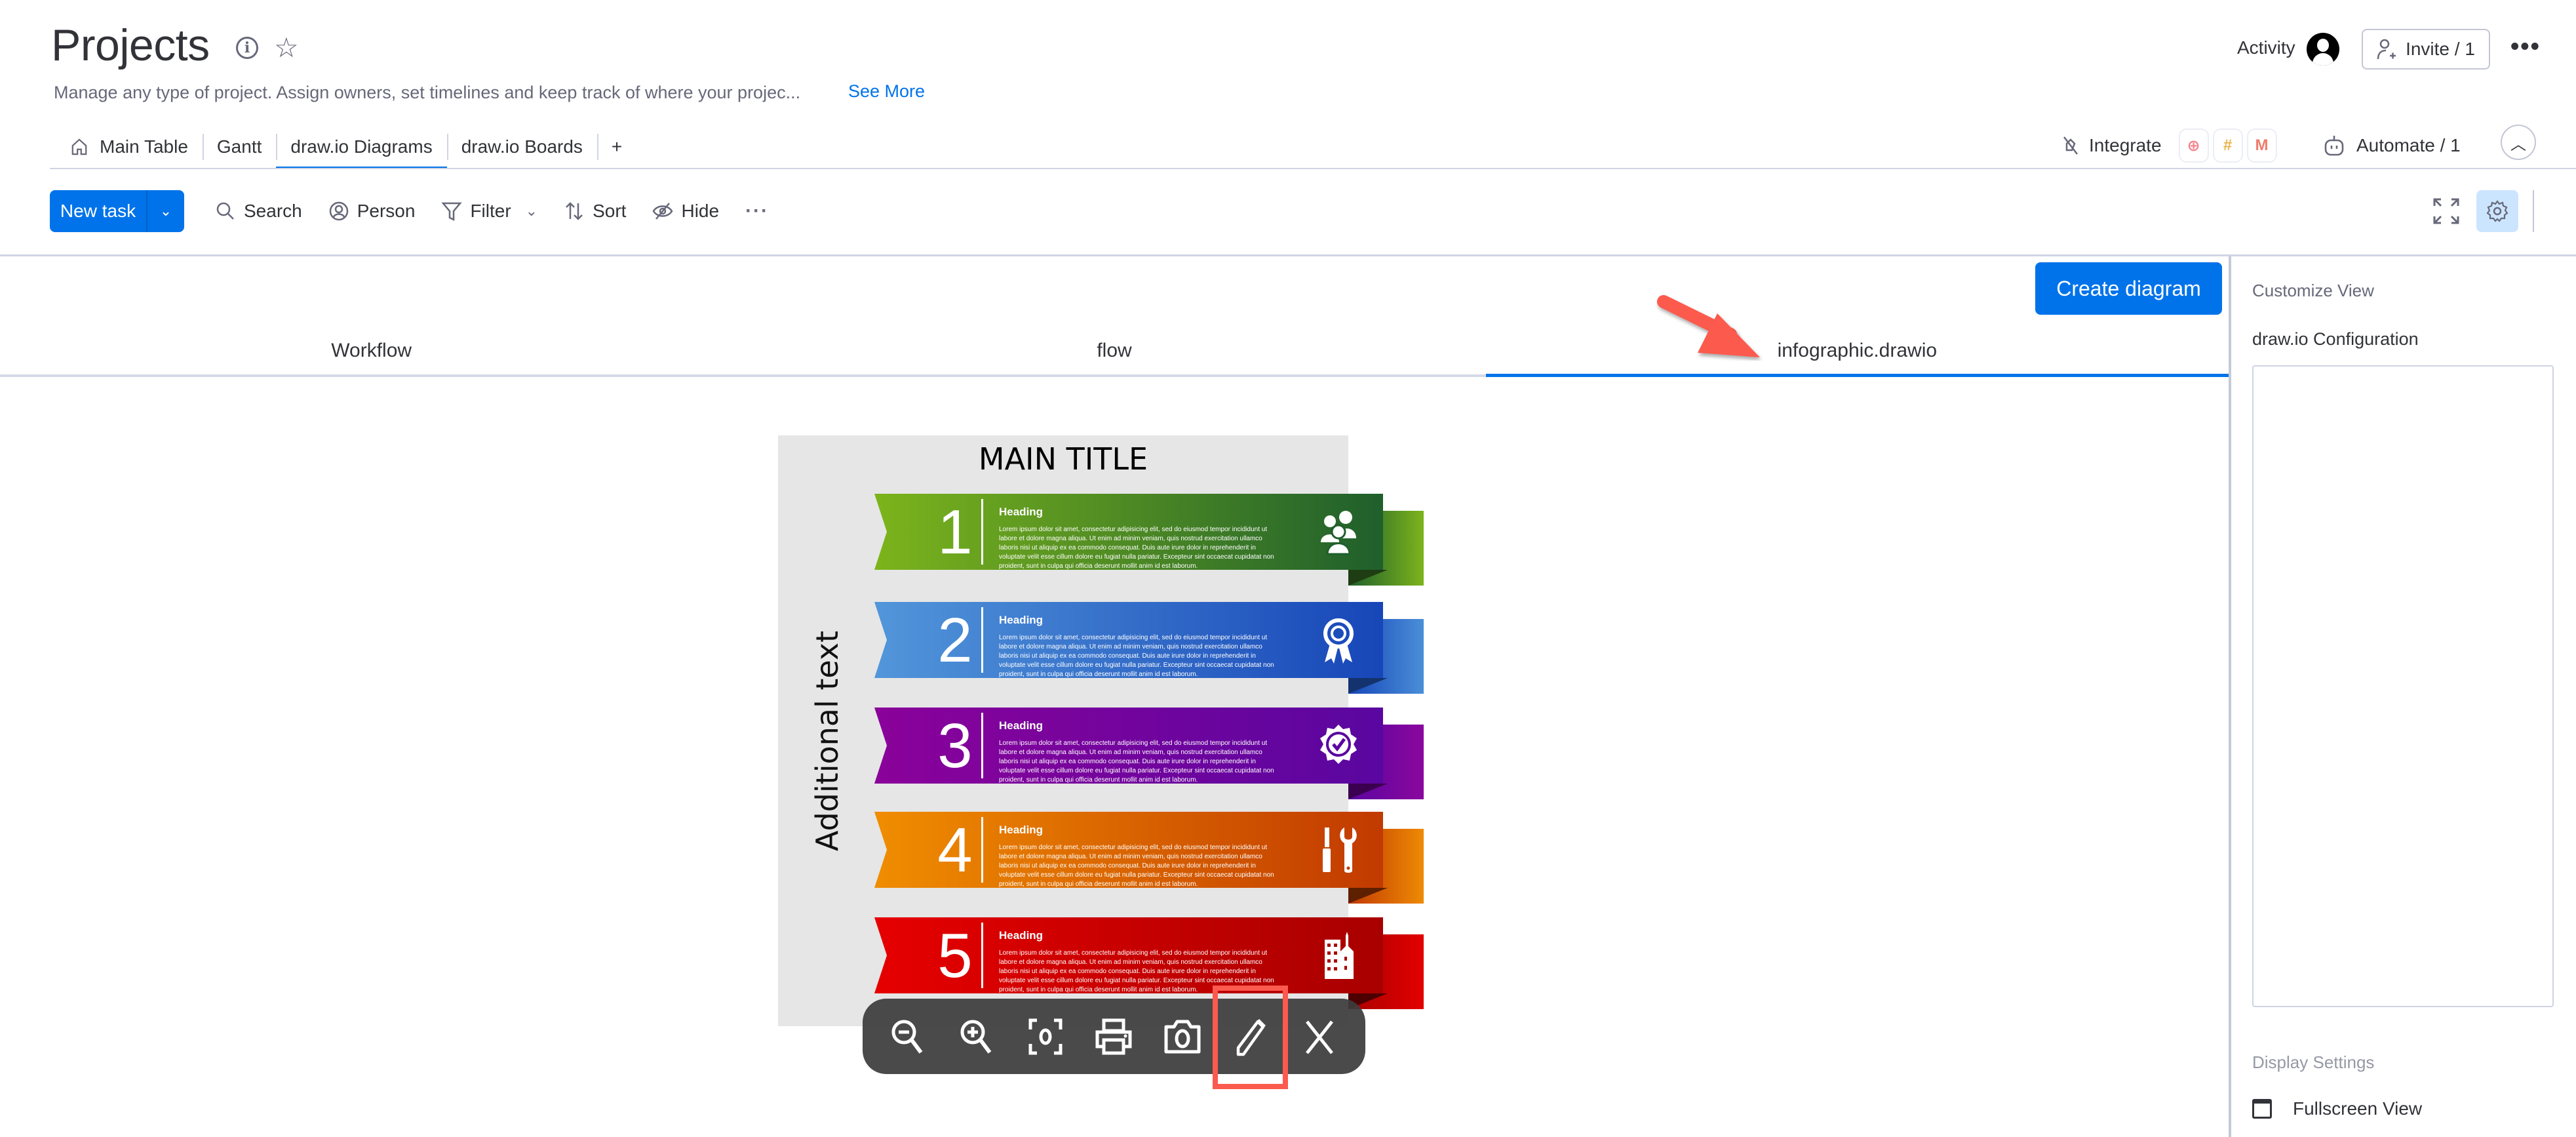 This screenshot has width=2576, height=1137. I want to click on drawio-config-textarea, so click(2403, 686).